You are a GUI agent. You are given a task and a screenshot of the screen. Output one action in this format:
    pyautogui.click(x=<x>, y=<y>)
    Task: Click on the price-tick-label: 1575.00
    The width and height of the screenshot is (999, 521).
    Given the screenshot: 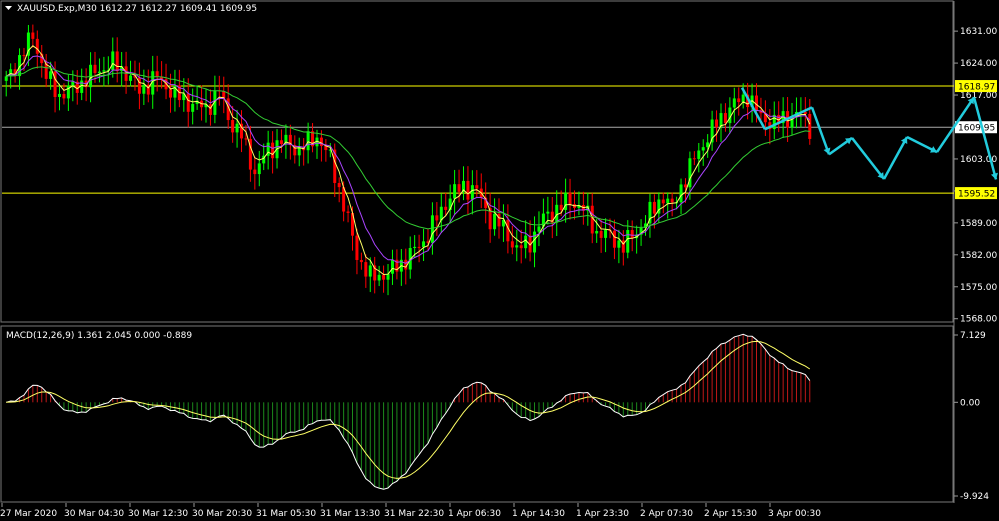 What is the action you would take?
    pyautogui.click(x=978, y=288)
    